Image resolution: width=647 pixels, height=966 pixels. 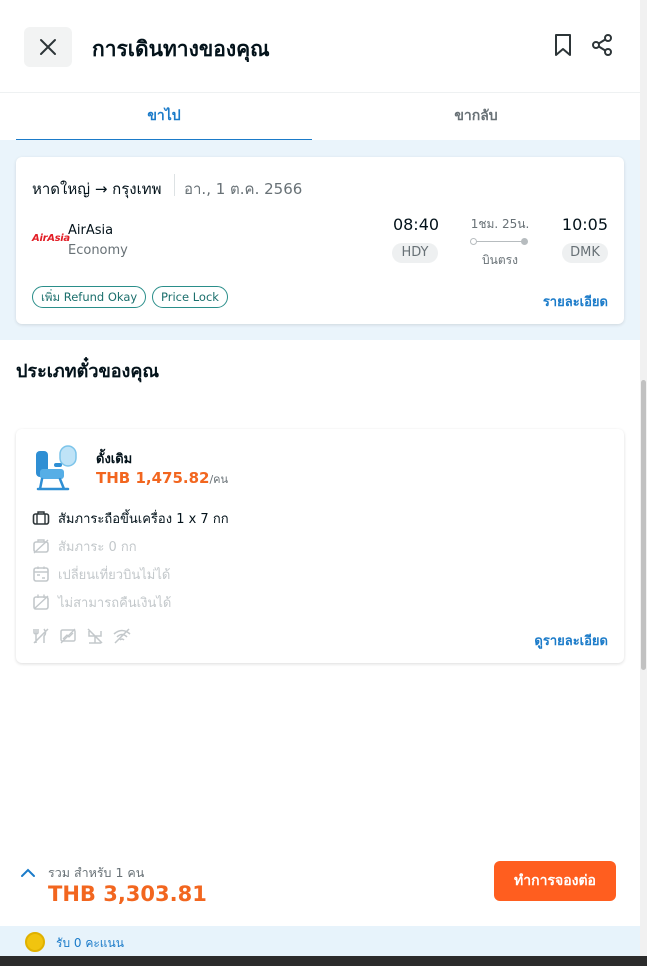 What do you see at coordinates (97, 547) in the screenshot?
I see `feature-text: สัมภาระ 0 กก` at bounding box center [97, 547].